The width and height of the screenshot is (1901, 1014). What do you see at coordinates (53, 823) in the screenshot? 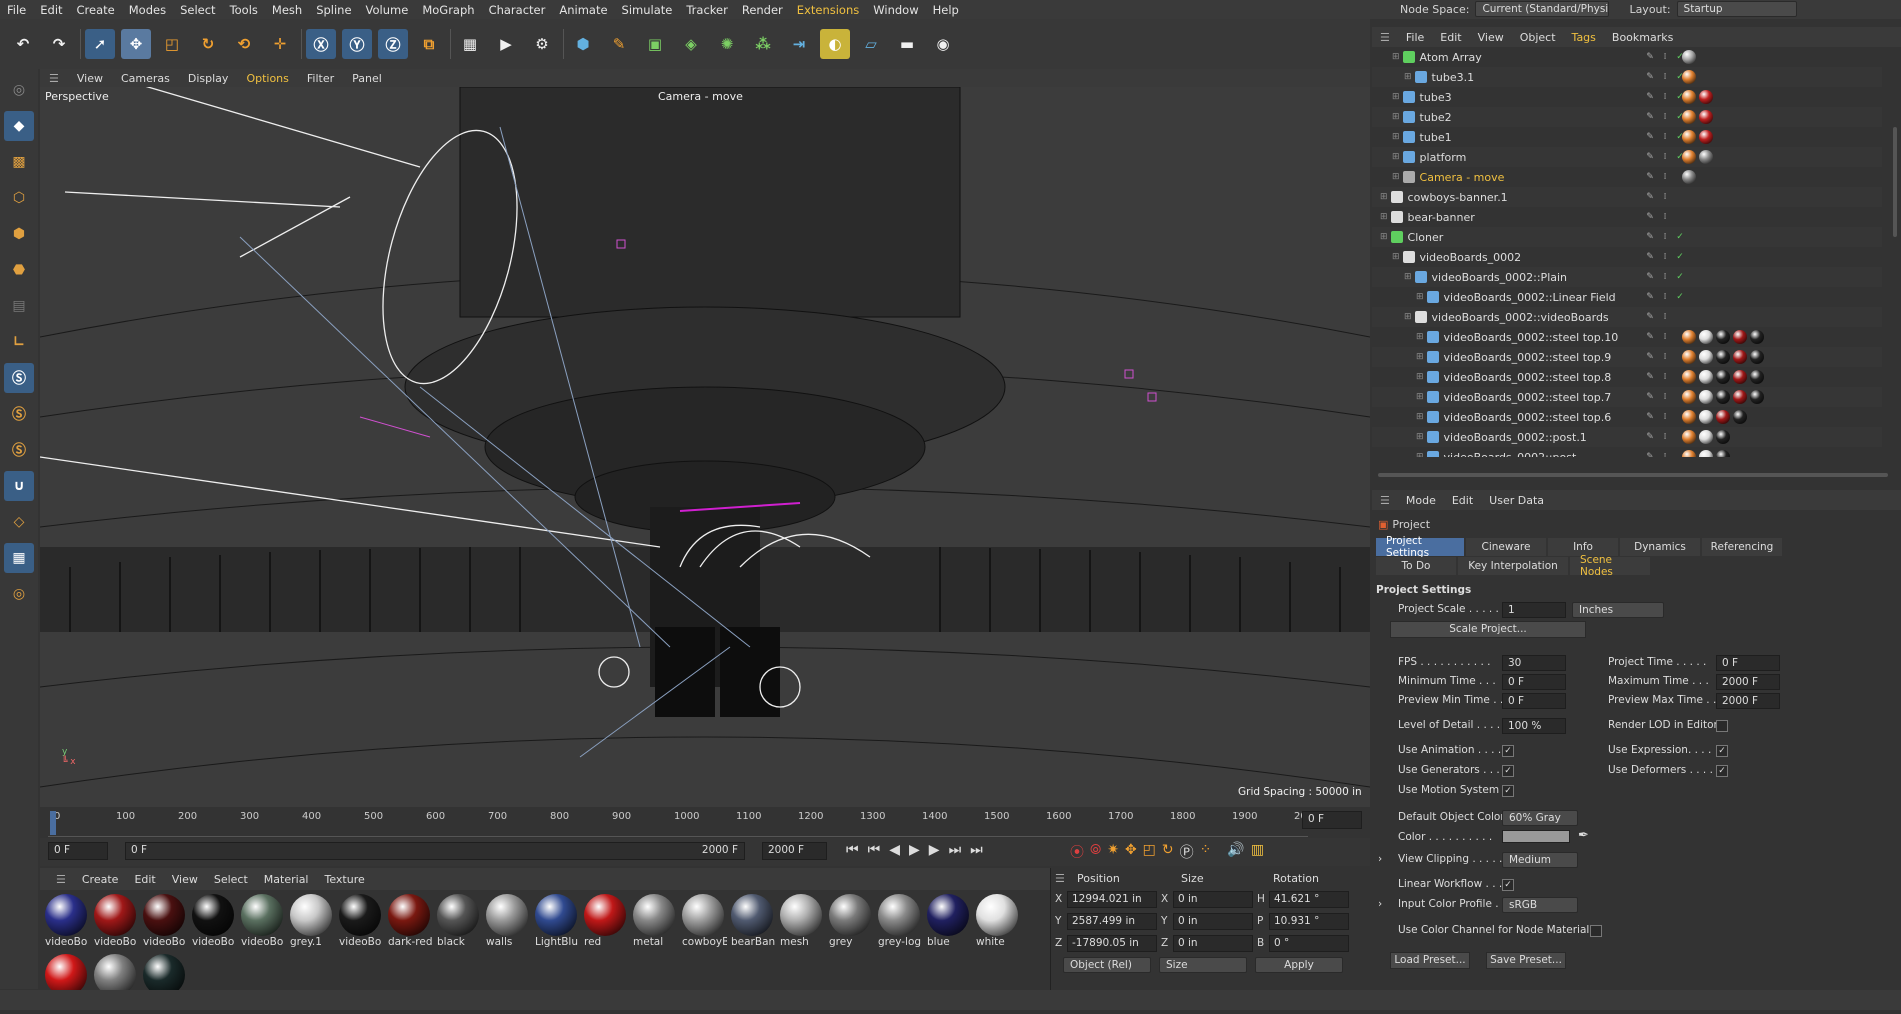
I see `playhead` at bounding box center [53, 823].